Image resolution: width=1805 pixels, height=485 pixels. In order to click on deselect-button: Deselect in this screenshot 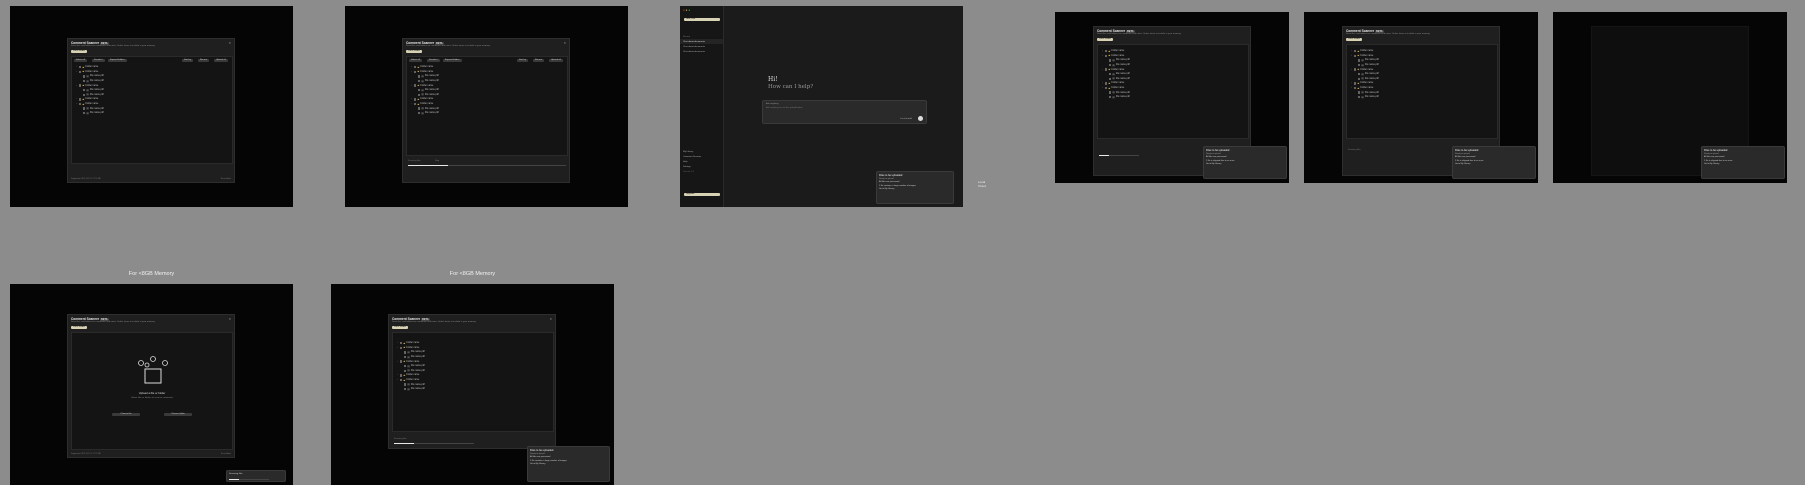, I will do `click(433, 61)`.